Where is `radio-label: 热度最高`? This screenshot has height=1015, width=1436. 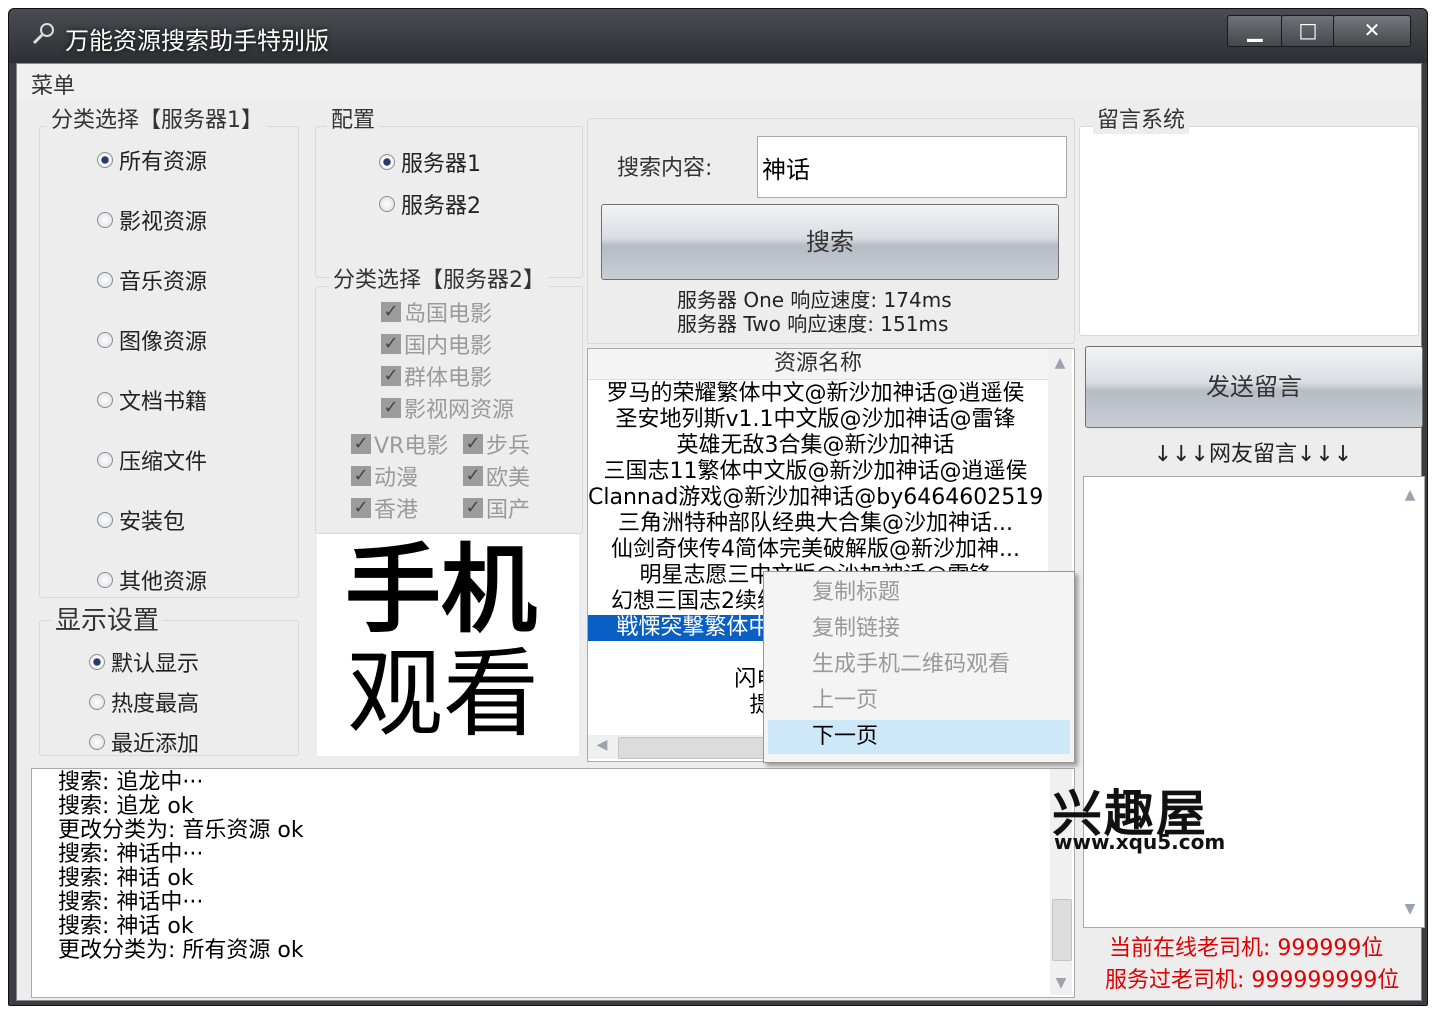
radio-label: 热度最高 is located at coordinates (155, 704).